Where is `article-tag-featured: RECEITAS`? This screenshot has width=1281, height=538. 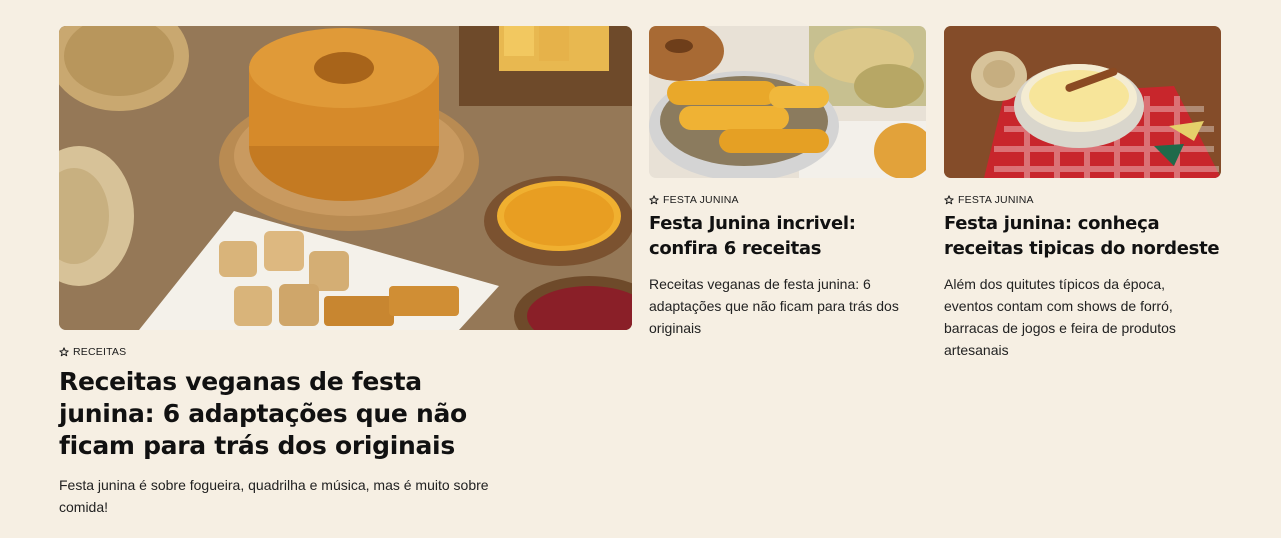
article-tag-featured: RECEITAS is located at coordinates (345, 352).